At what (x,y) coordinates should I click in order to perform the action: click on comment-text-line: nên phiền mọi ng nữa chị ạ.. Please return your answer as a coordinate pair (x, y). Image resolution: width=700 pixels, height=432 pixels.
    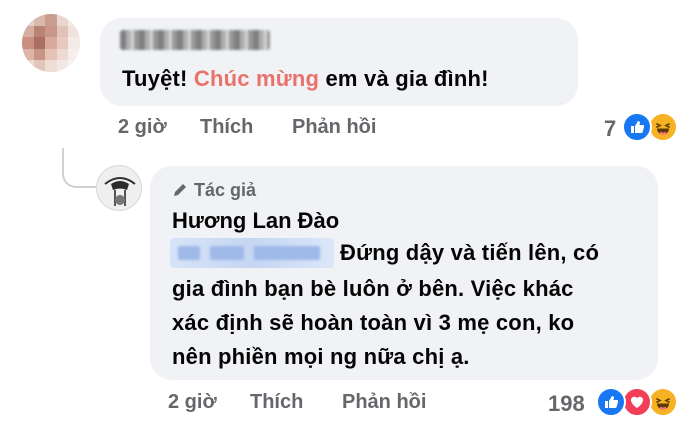
    Looking at the image, I should click on (321, 356).